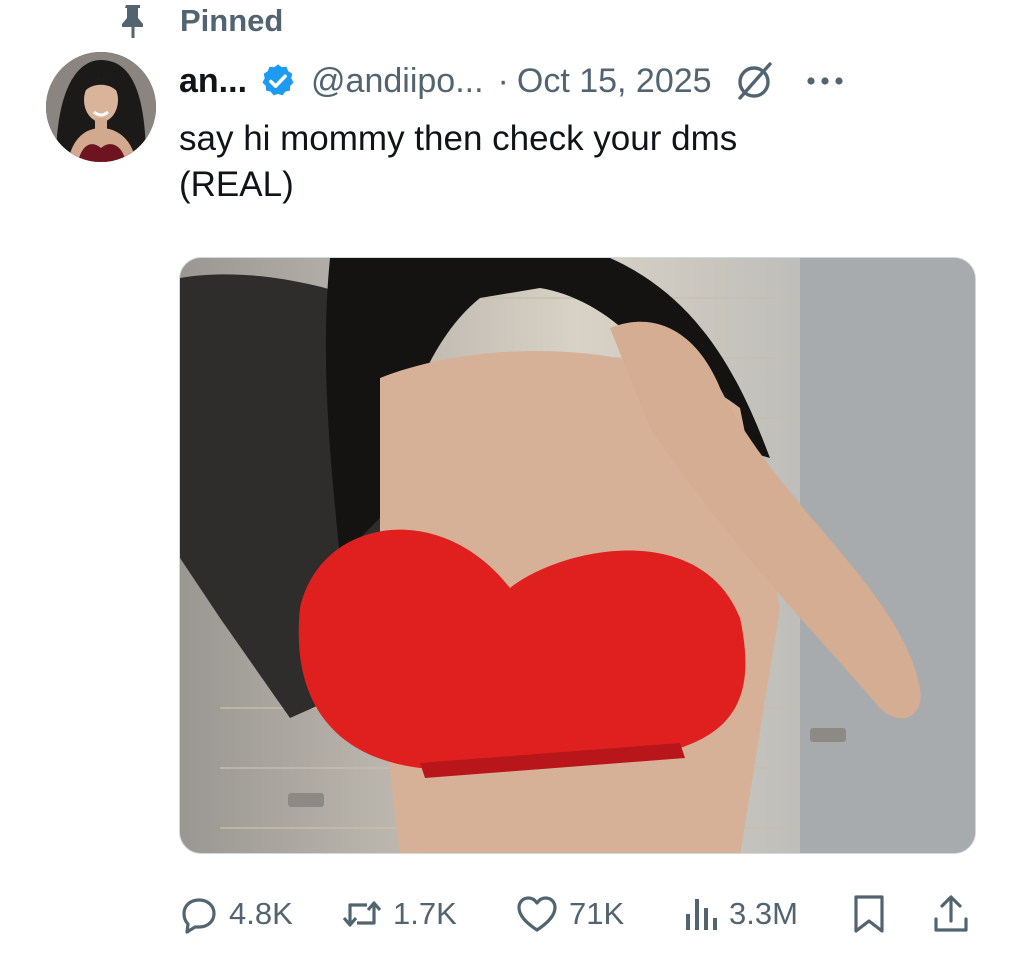 Image resolution: width=1024 pixels, height=959 pixels. I want to click on verified-badge-icon, so click(278, 81).